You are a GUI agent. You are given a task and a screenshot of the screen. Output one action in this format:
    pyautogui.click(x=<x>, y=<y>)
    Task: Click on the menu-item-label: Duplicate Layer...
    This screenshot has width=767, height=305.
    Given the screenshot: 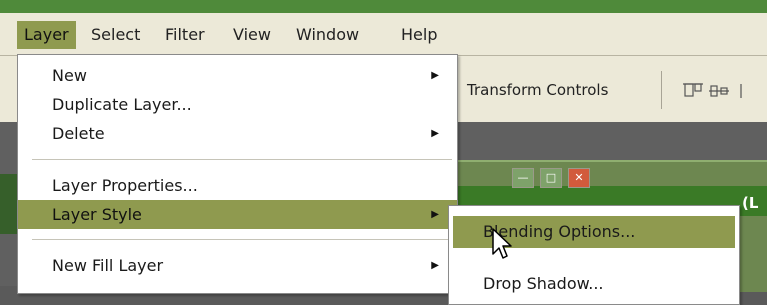 What is the action you would take?
    pyautogui.click(x=122, y=104)
    